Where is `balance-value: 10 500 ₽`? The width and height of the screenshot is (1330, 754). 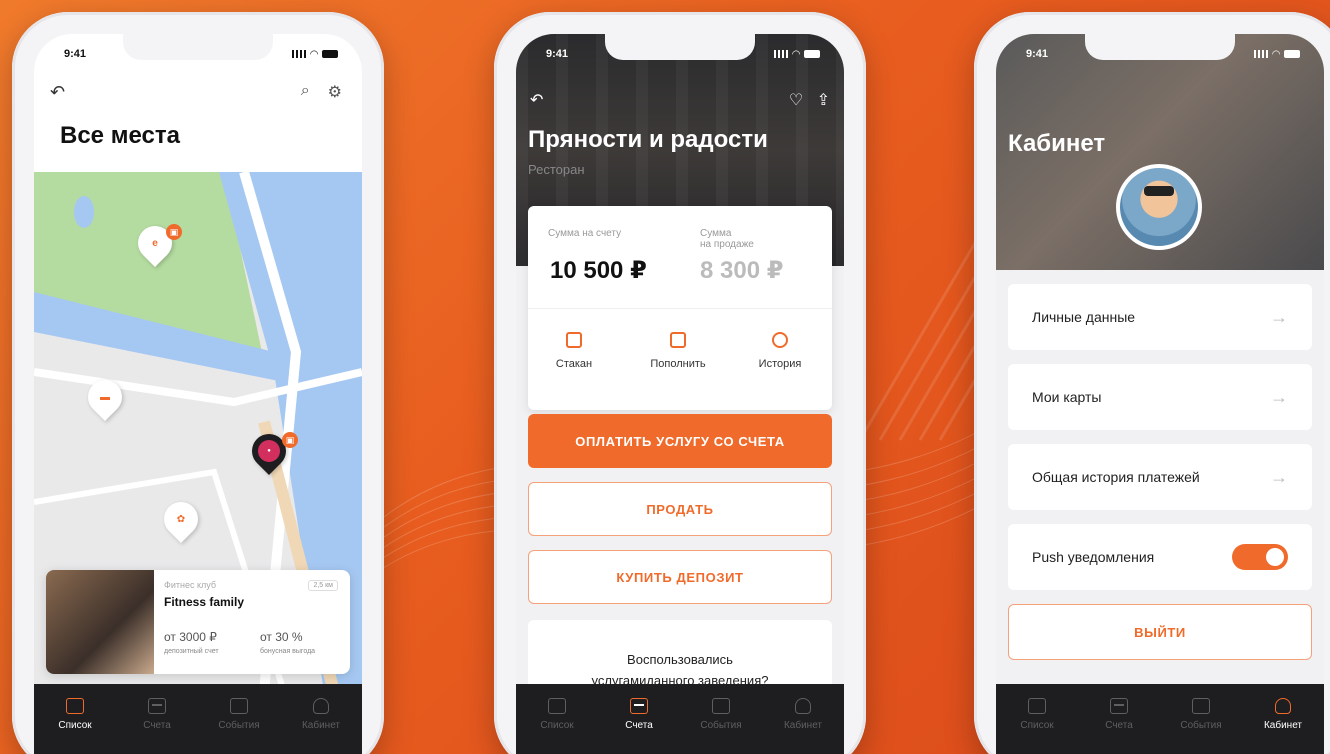
balance-value: 10 500 ₽ is located at coordinates (598, 270).